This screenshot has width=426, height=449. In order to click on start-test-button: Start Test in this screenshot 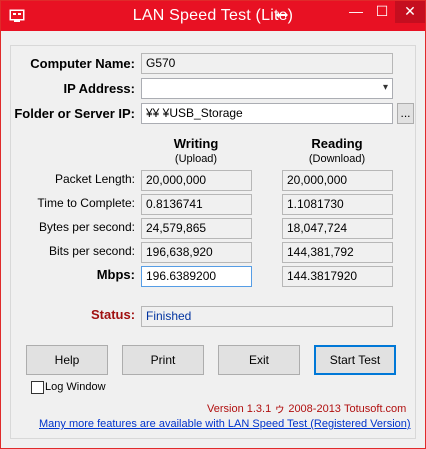, I will do `click(355, 360)`.